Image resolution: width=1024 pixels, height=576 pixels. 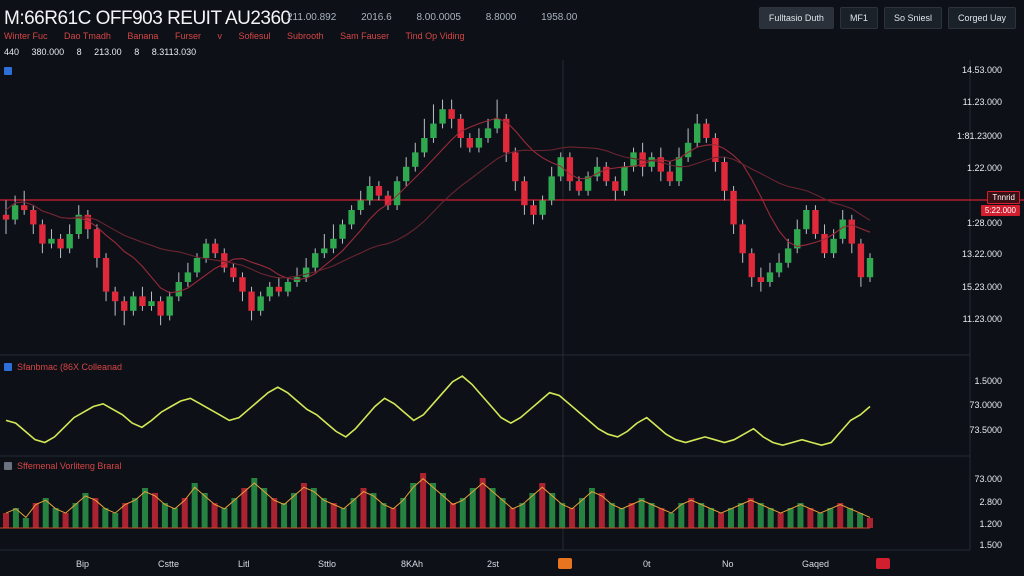 What do you see at coordinates (327, 564) in the screenshot?
I see `time-axis-label: Sttlo` at bounding box center [327, 564].